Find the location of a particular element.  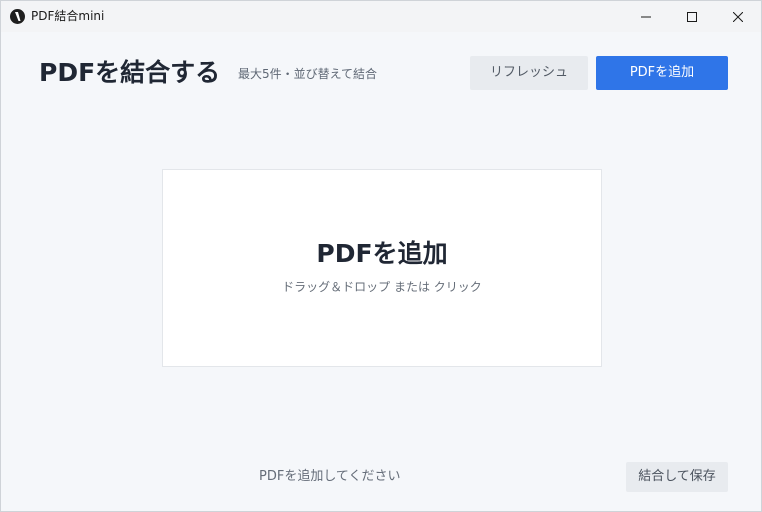

minimize-button is located at coordinates (646, 16).